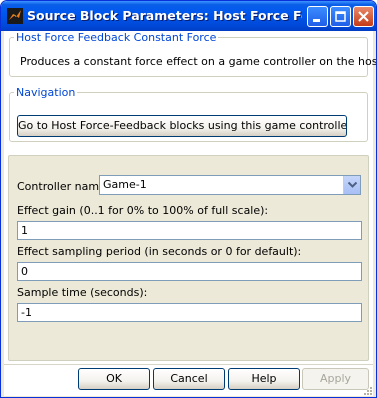 This screenshot has height=398, width=377. I want to click on maximize-icon, so click(340, 16).